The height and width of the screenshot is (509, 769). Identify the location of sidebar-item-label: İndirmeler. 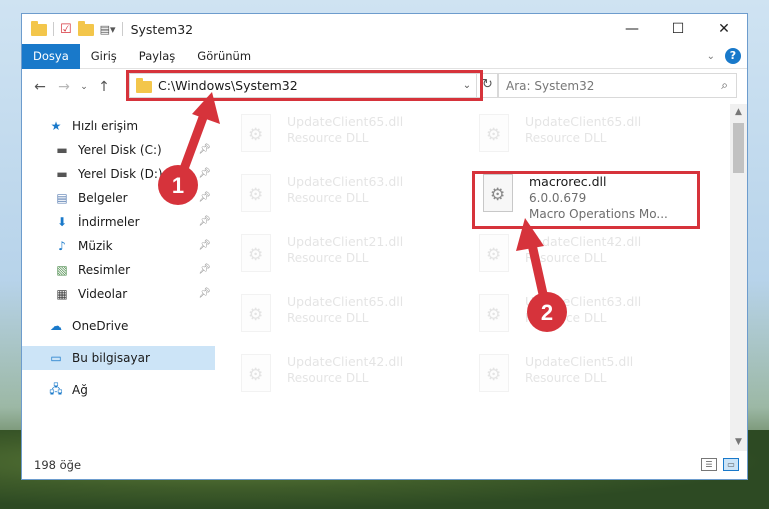
(109, 222).